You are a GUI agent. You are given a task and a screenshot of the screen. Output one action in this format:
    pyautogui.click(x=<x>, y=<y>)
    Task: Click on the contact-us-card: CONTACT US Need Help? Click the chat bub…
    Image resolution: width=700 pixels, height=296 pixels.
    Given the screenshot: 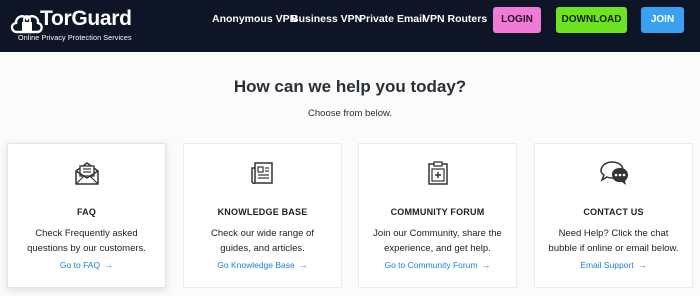 What is the action you would take?
    pyautogui.click(x=613, y=215)
    